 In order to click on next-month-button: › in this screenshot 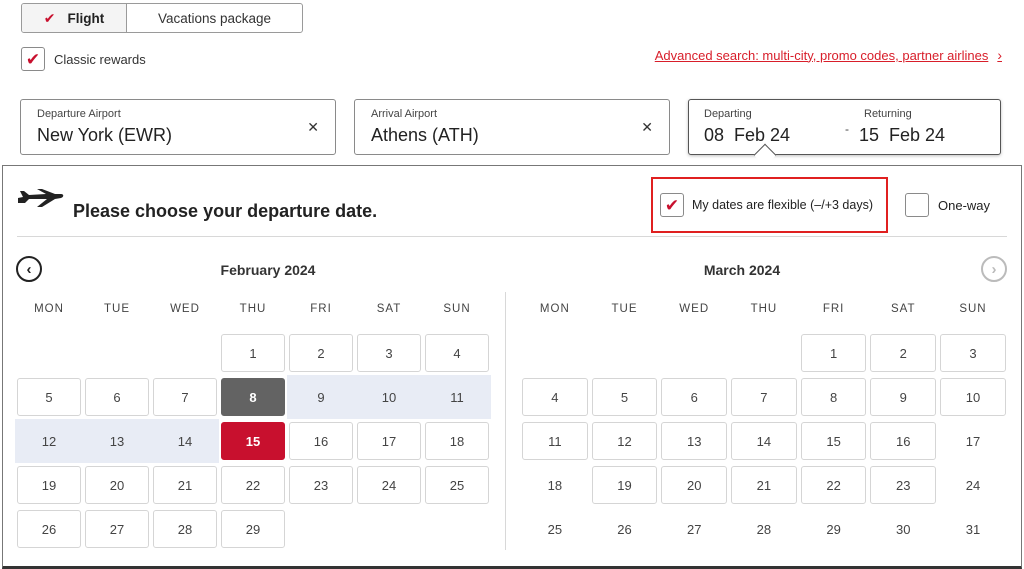, I will do `click(994, 269)`.